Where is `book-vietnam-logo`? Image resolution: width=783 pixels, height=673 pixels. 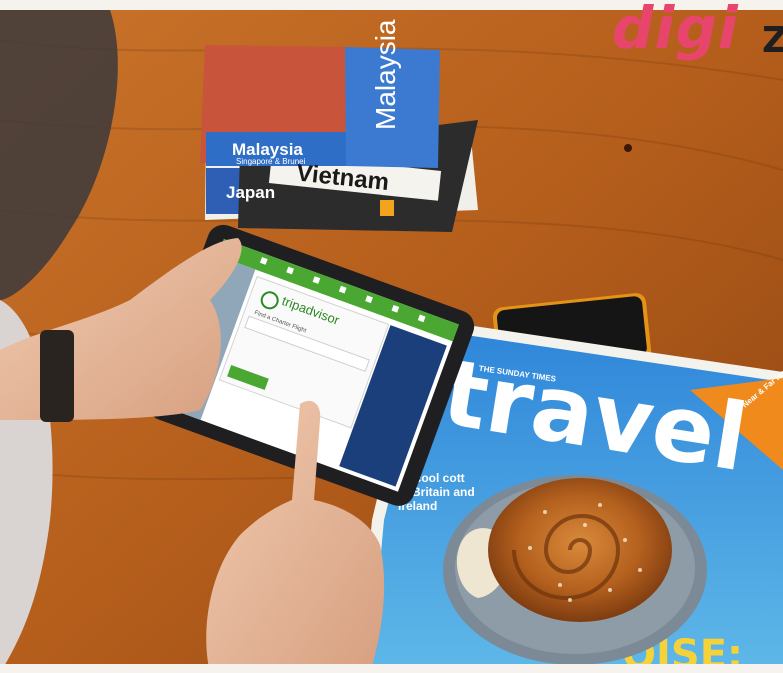 book-vietnam-logo is located at coordinates (387, 208).